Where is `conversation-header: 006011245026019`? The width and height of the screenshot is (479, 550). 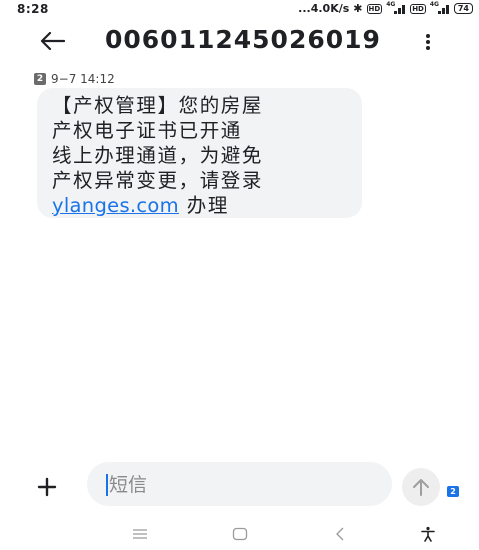
conversation-header: 006011245026019 is located at coordinates (239, 42).